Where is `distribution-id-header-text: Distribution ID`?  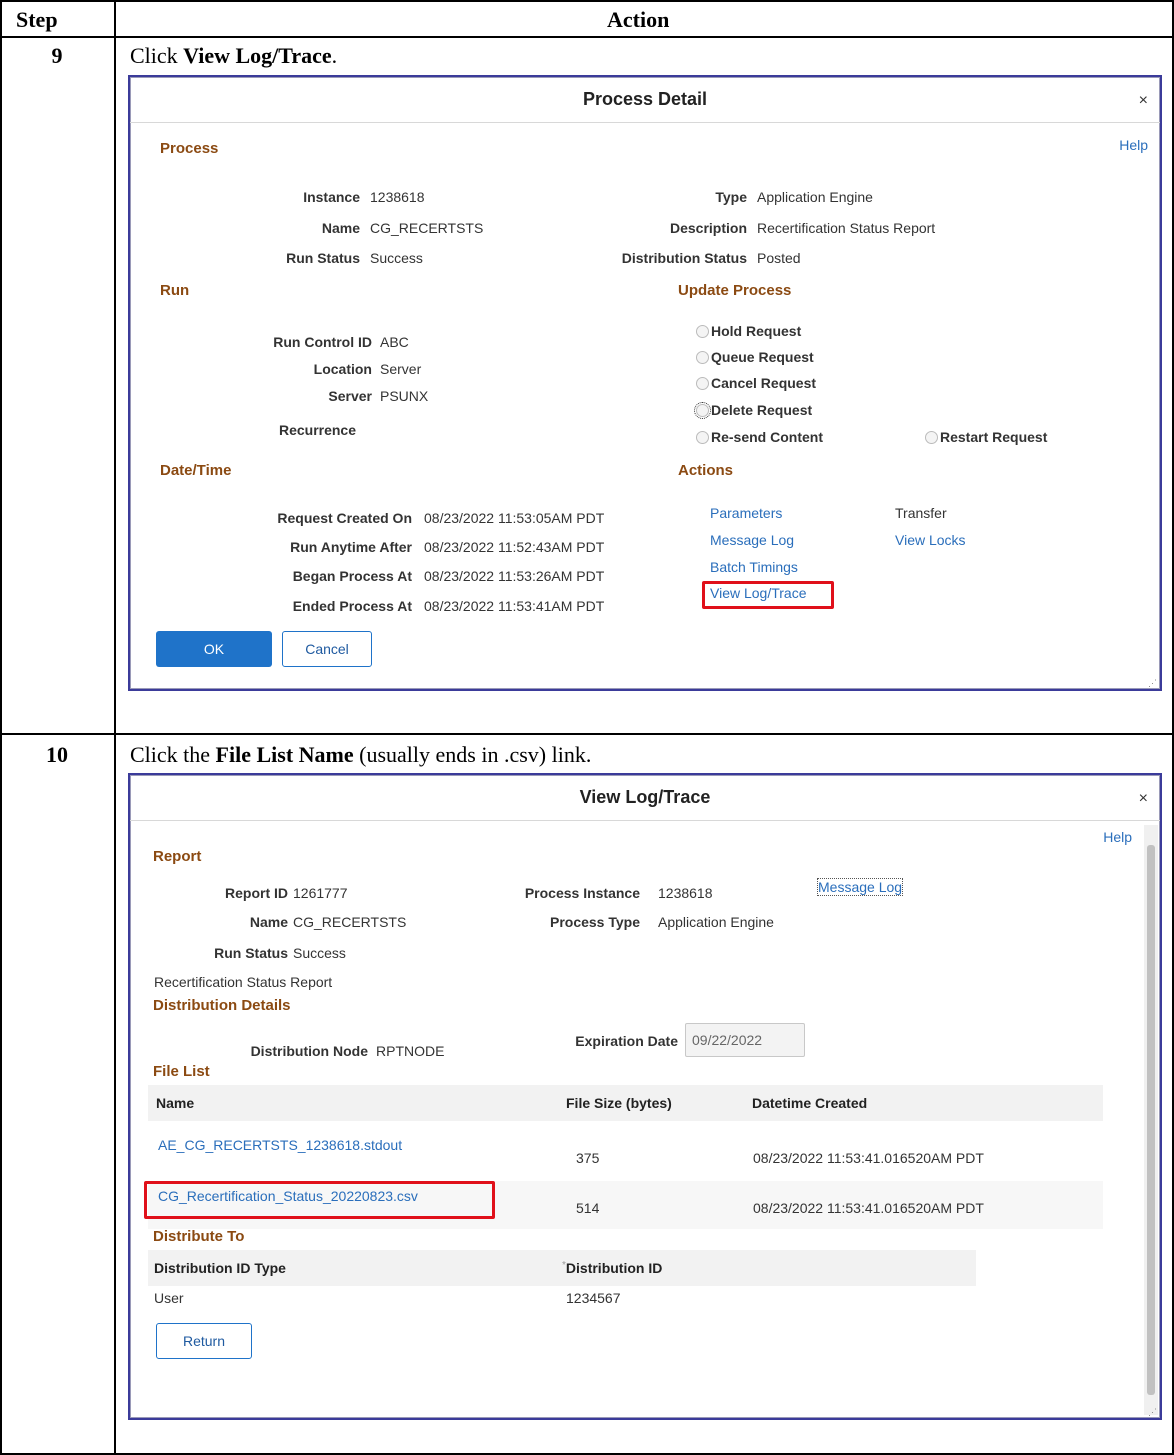 distribution-id-header-text: Distribution ID is located at coordinates (614, 1268).